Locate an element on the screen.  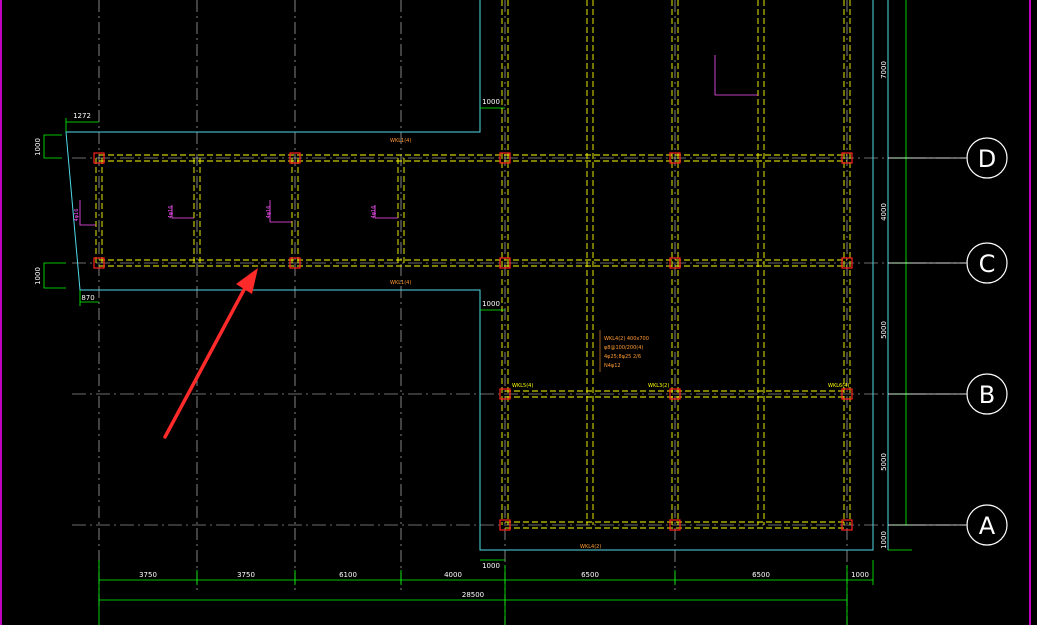
column-tag-4: 4φ16 is located at coordinates (374, 212).